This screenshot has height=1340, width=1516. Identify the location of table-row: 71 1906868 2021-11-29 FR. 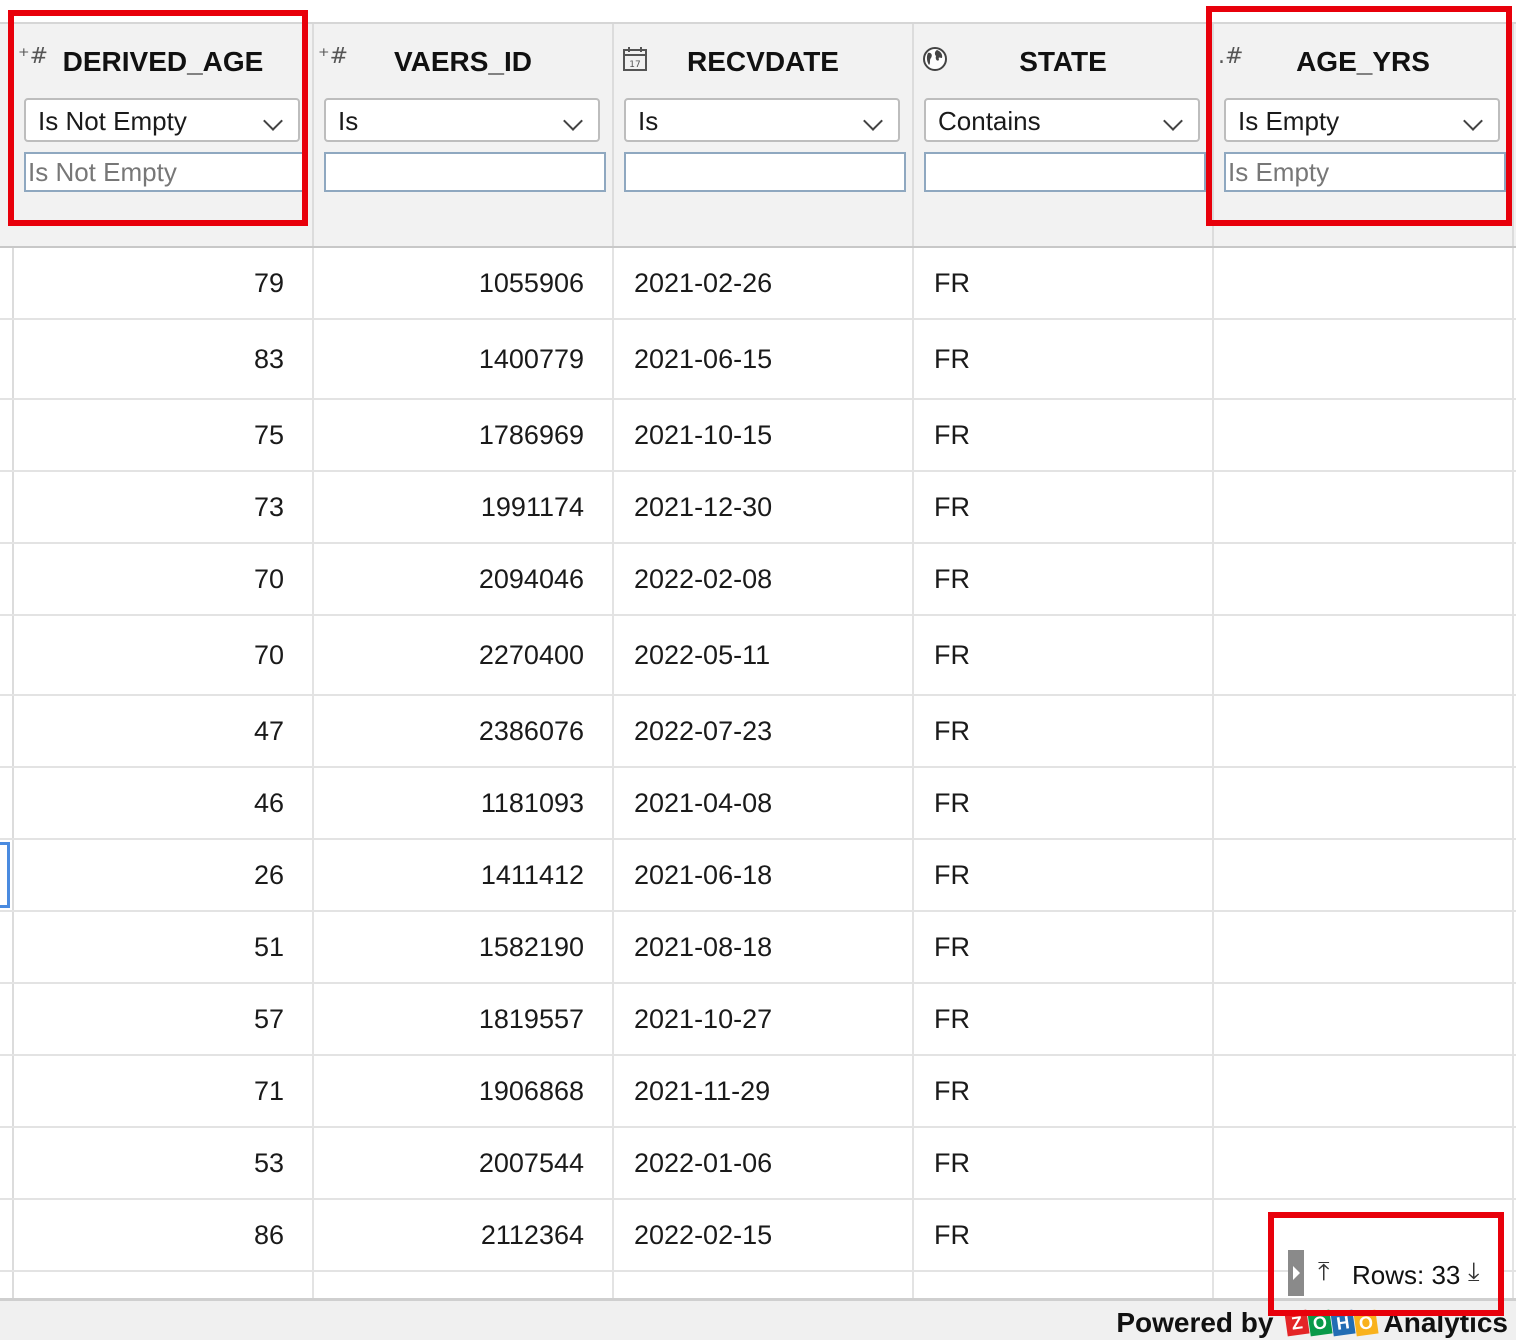
(758, 1092).